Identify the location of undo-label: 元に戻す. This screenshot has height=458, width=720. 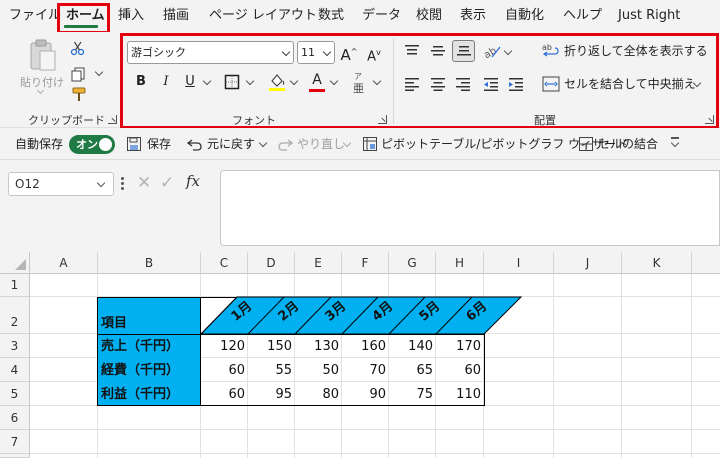
(231, 144).